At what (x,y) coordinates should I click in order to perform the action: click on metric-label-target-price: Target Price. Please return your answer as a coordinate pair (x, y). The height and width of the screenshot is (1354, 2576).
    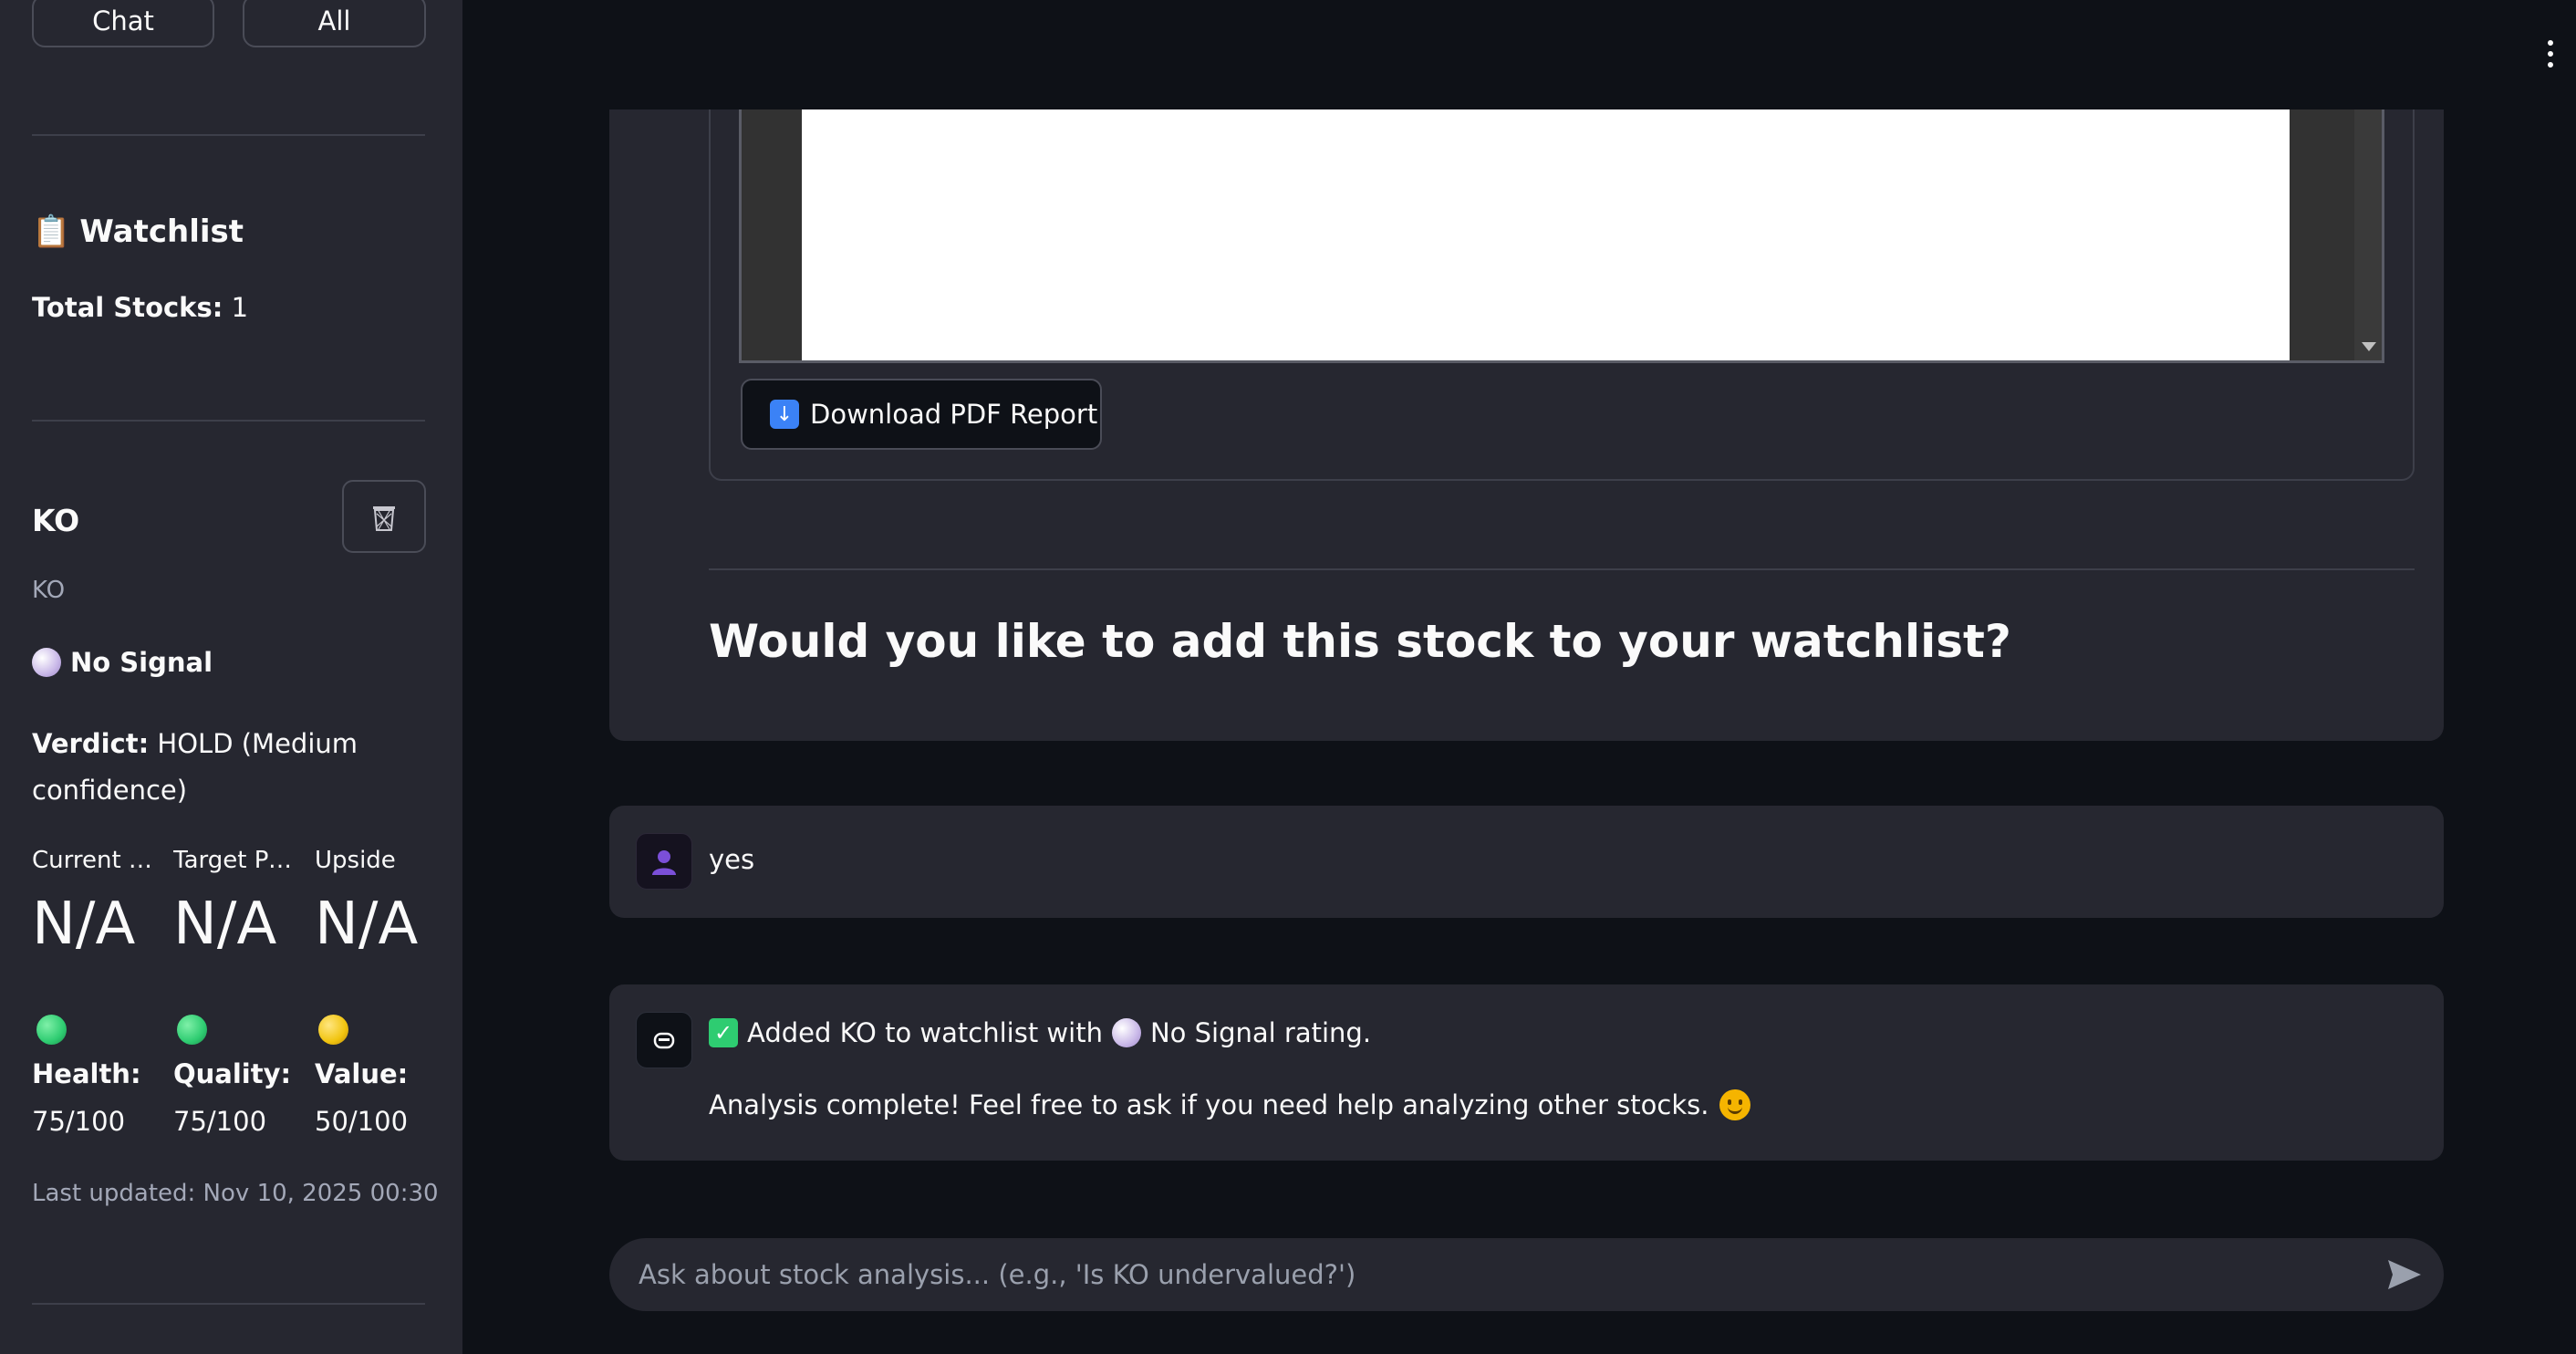
    Looking at the image, I should click on (234, 860).